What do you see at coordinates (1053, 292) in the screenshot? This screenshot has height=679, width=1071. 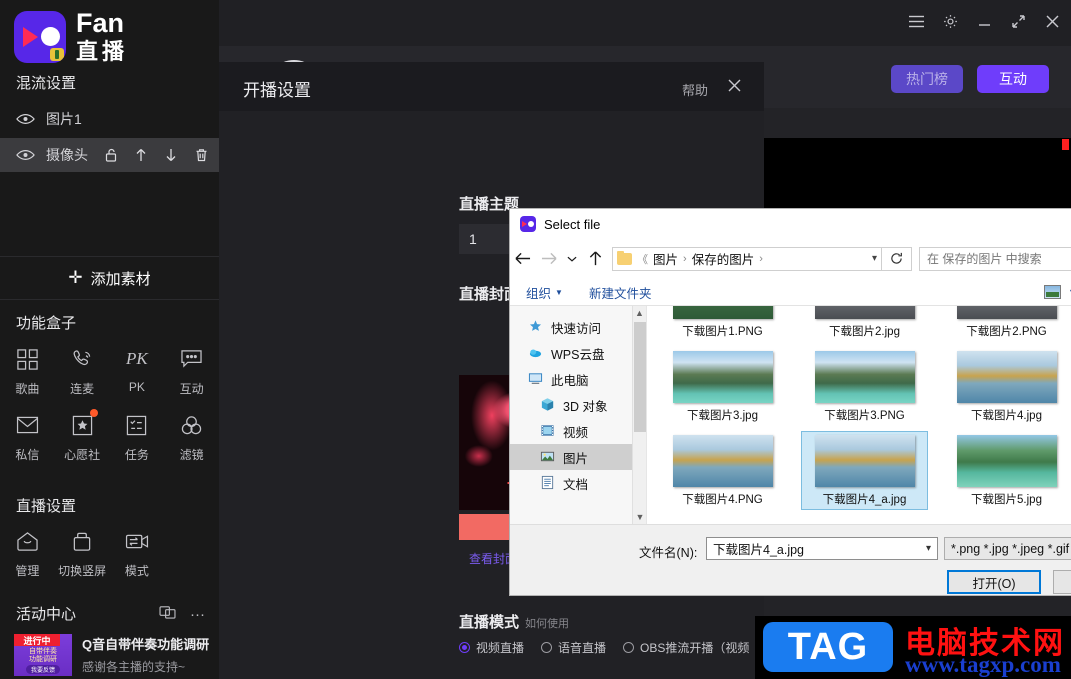 I see `view-mode-icon` at bounding box center [1053, 292].